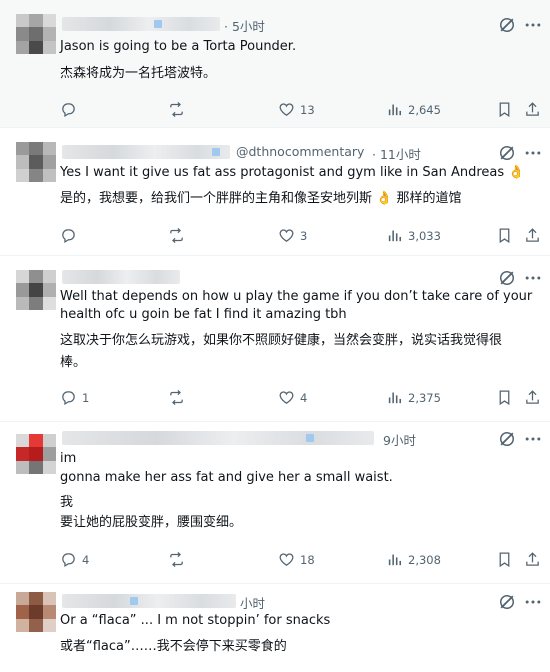  I want to click on views-button: 2,308, so click(413, 559).